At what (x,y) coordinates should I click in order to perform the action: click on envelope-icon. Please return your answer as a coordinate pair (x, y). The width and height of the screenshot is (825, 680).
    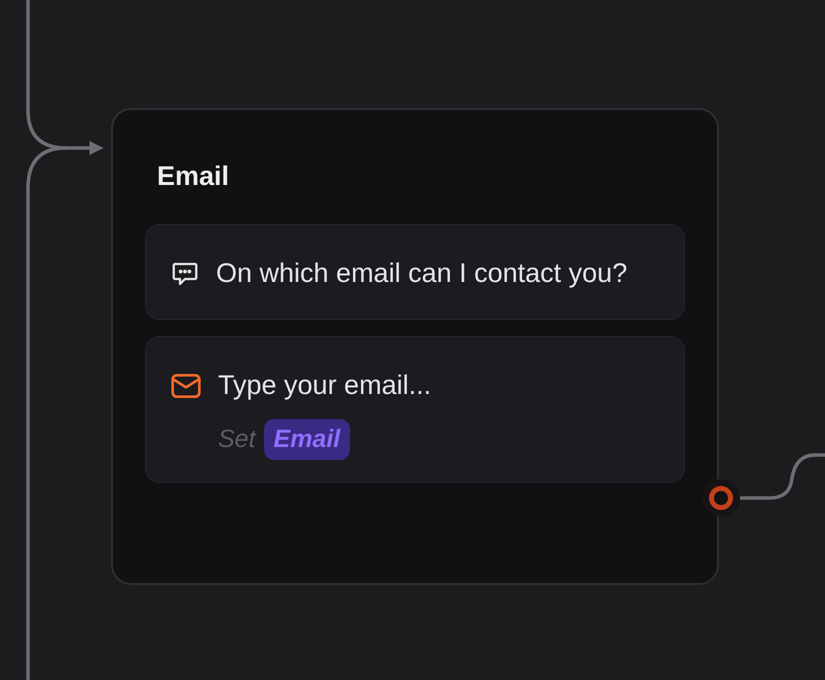
    Looking at the image, I should click on (186, 386).